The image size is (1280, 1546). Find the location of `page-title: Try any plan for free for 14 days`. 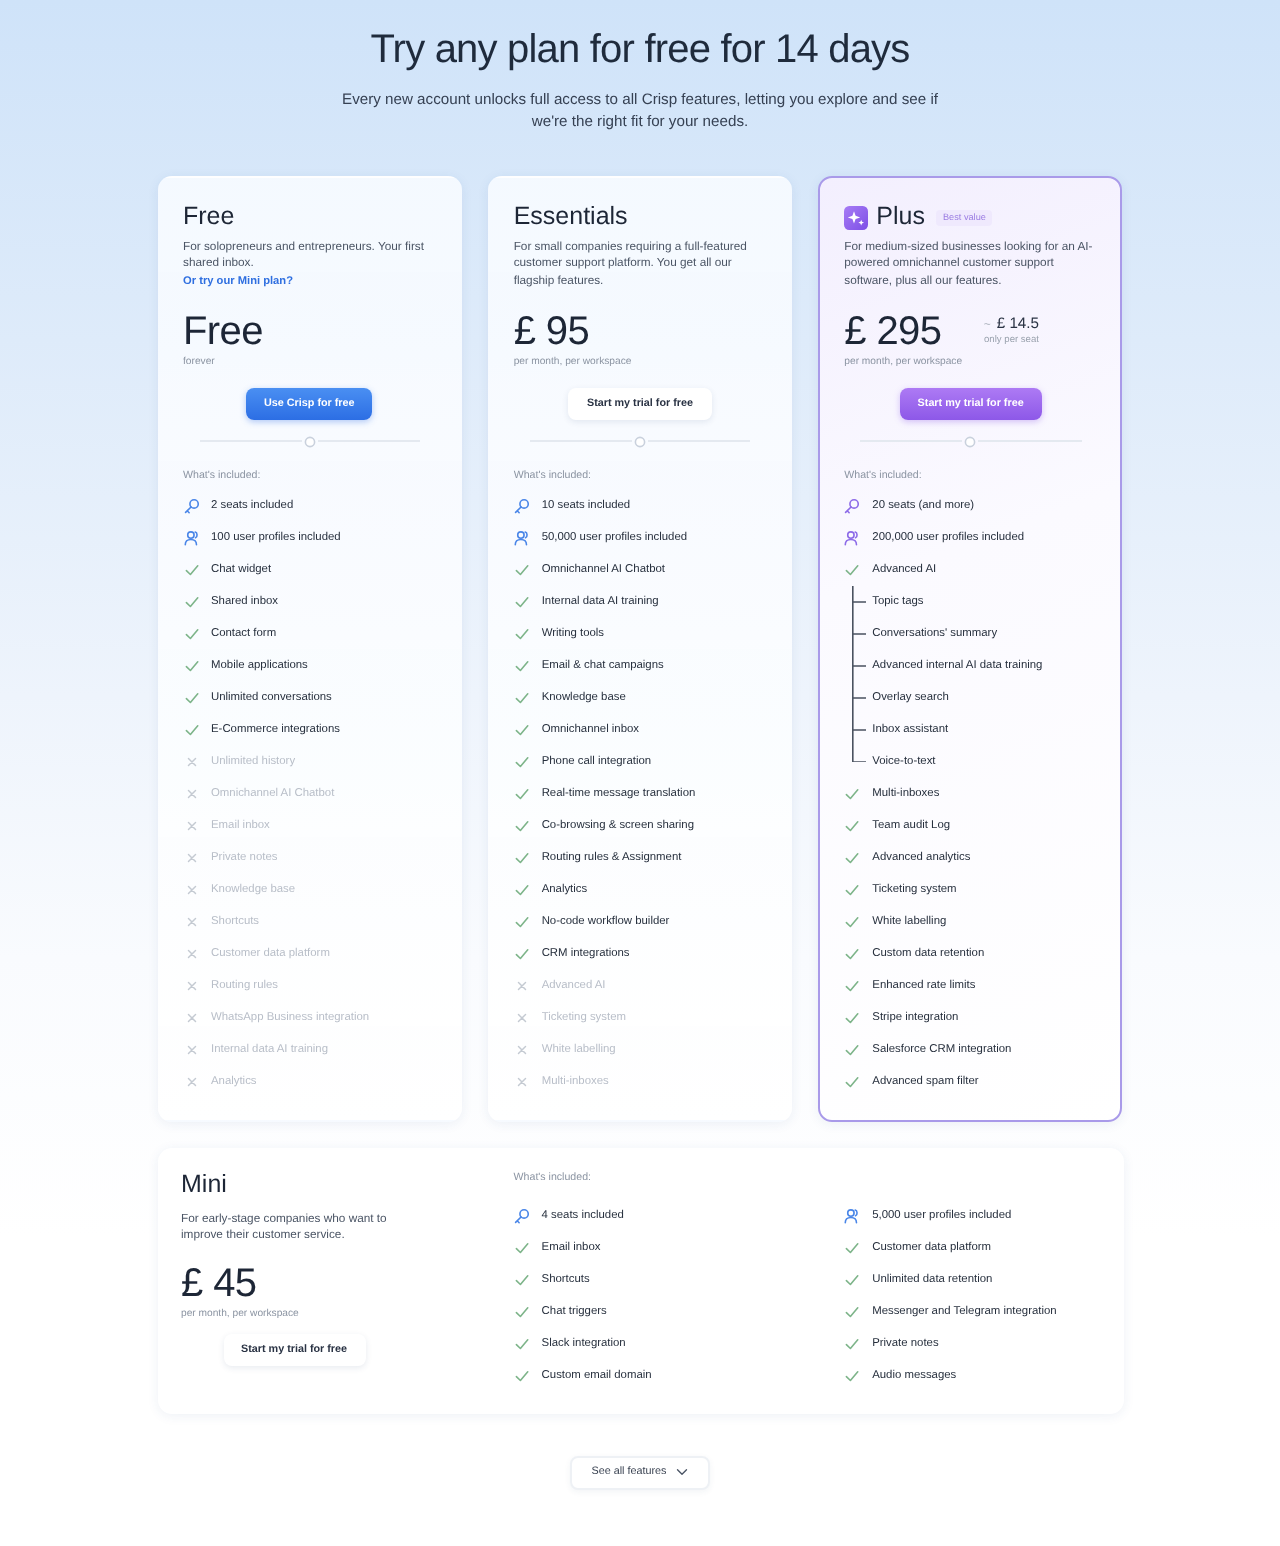

page-title: Try any plan for free for 14 days is located at coordinates (640, 50).